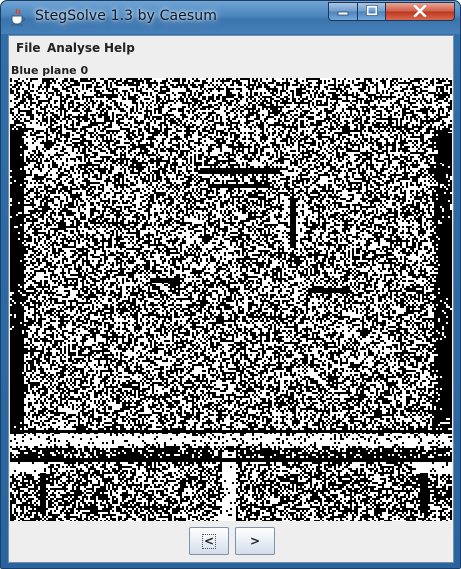 The height and width of the screenshot is (569, 461). I want to click on minimize-button, so click(343, 11).